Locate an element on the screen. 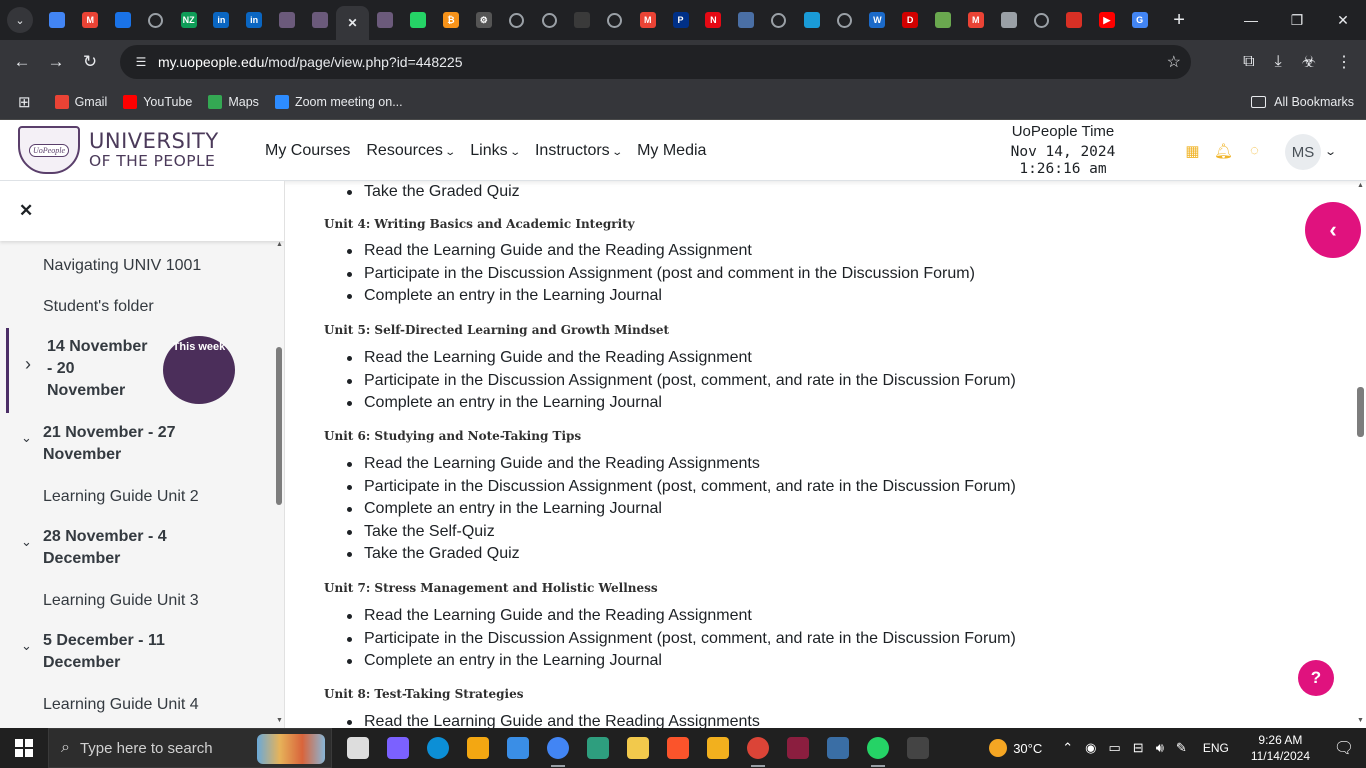 The height and width of the screenshot is (768, 1366). taskbar-search: ⌕ Type here to search is located at coordinates (190, 748).